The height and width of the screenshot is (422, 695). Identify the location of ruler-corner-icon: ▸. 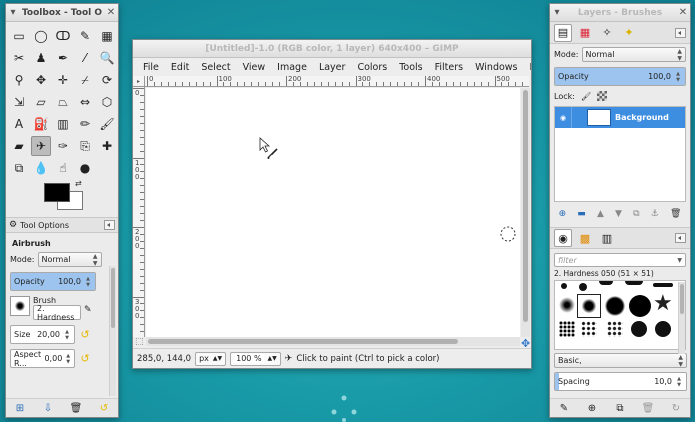
(139, 81).